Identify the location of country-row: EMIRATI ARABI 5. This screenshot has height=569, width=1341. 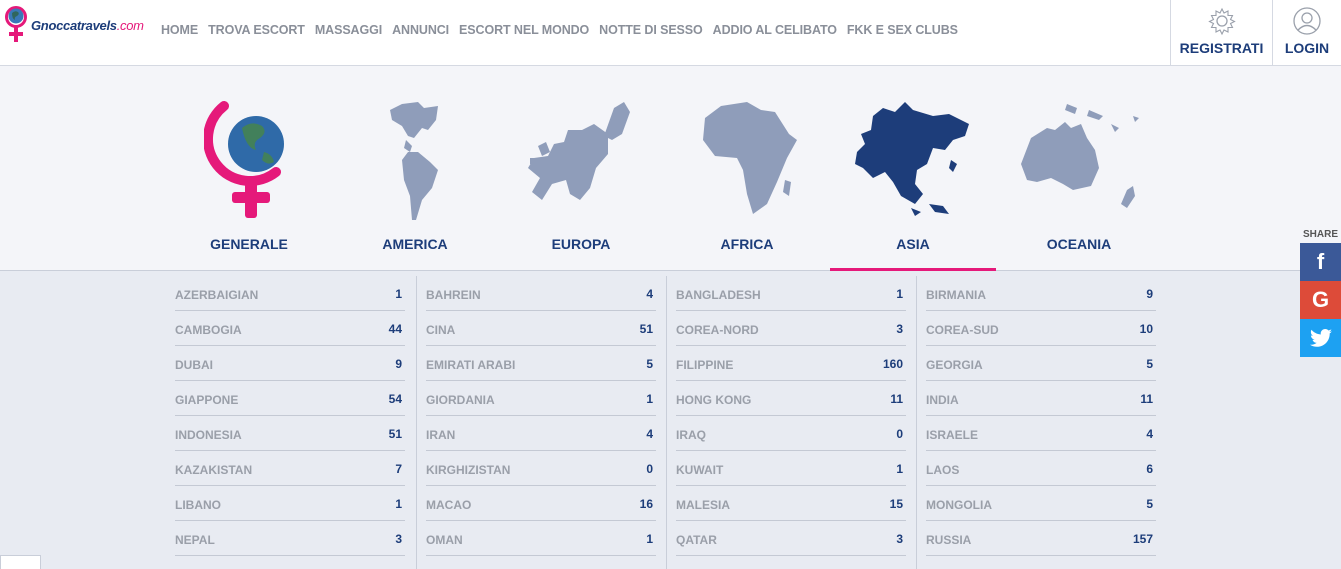
(541, 363).